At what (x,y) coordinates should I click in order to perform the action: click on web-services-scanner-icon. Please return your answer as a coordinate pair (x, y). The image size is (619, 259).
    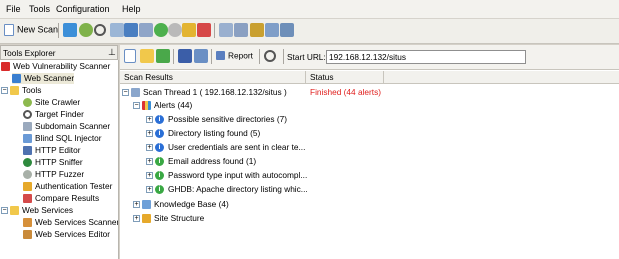
    Looking at the image, I should click on (226, 30).